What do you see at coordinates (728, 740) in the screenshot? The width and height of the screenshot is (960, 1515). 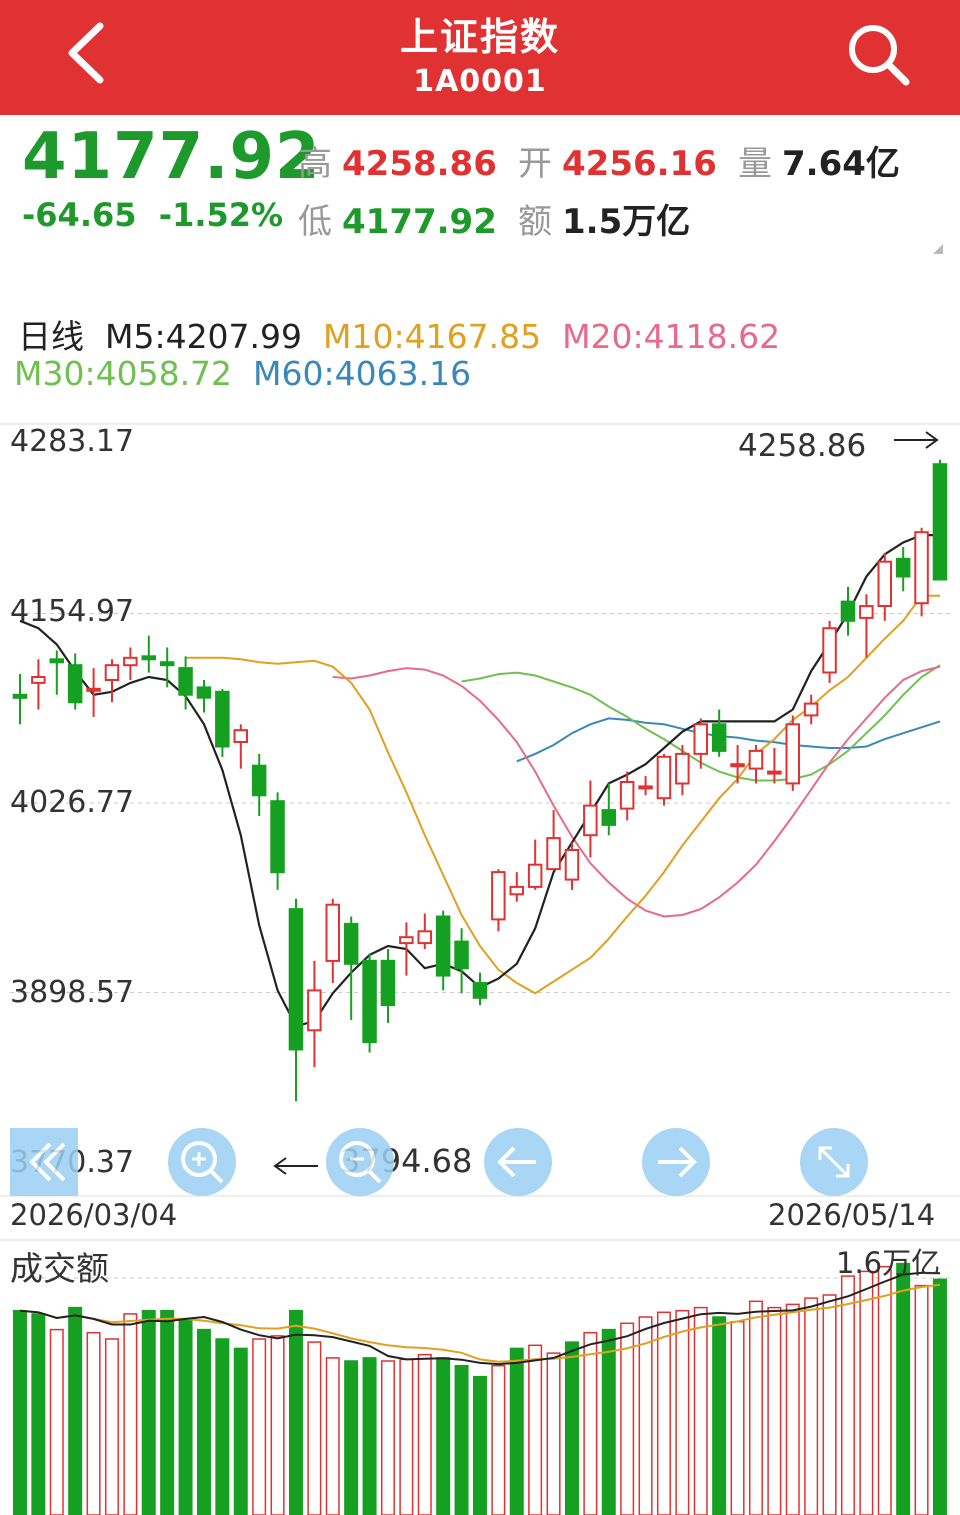 I see `ma-line-m60` at bounding box center [728, 740].